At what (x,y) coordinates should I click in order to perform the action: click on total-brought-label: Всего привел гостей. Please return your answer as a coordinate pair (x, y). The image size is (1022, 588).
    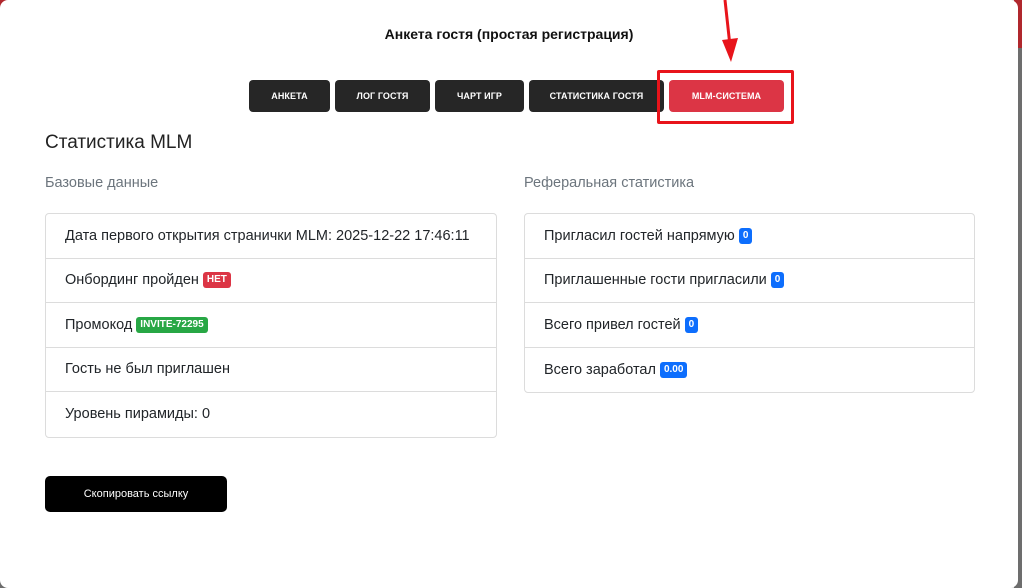
    Looking at the image, I should click on (612, 324).